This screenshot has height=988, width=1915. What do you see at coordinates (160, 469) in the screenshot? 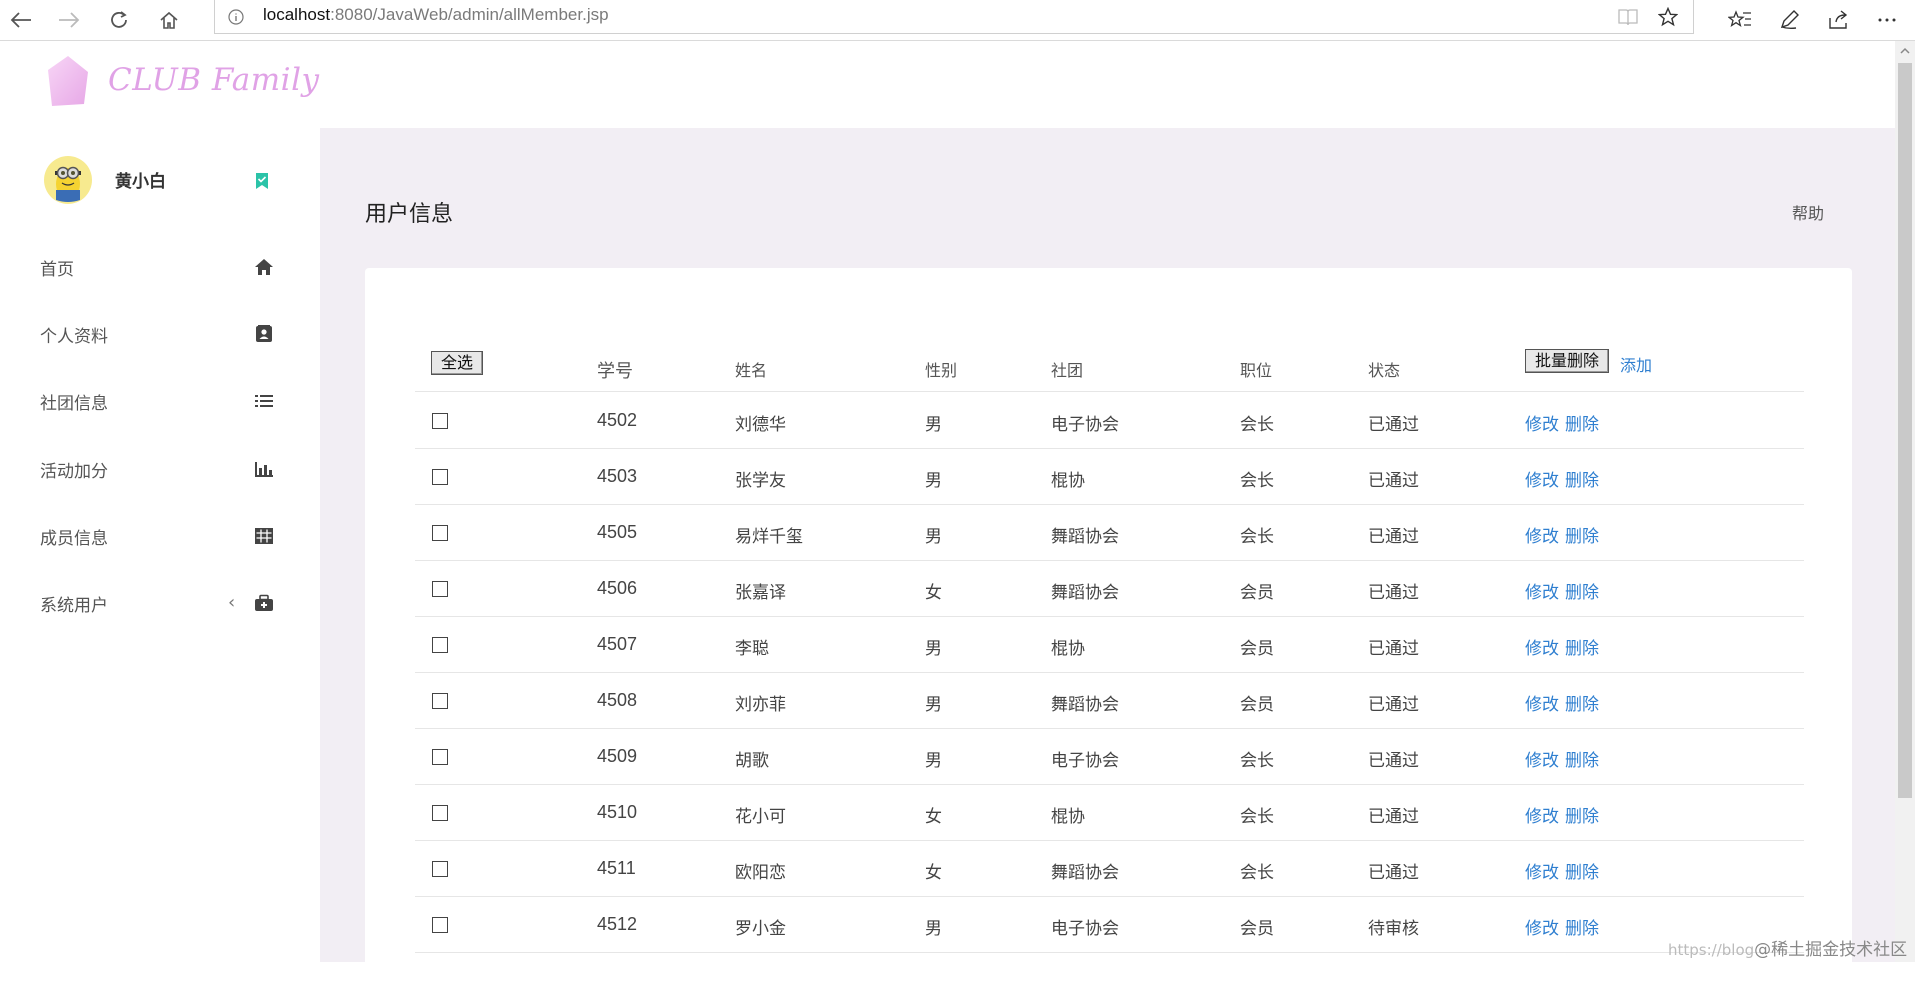
I see `sidebar-item-activity-points: 活动加分` at bounding box center [160, 469].